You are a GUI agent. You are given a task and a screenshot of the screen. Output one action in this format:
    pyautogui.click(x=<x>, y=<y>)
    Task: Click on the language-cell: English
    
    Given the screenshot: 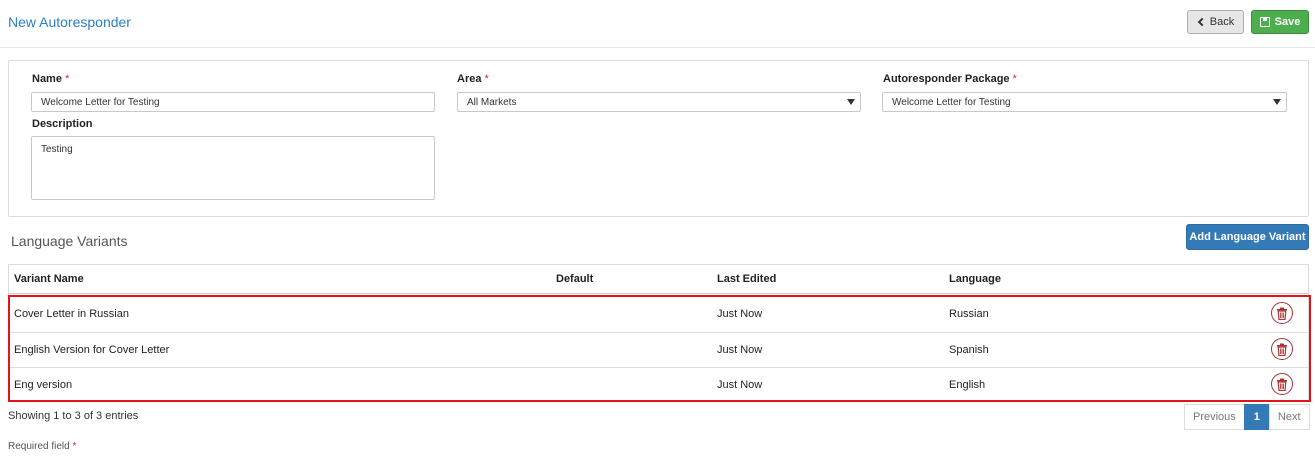 What is the action you would take?
    pyautogui.click(x=967, y=385)
    